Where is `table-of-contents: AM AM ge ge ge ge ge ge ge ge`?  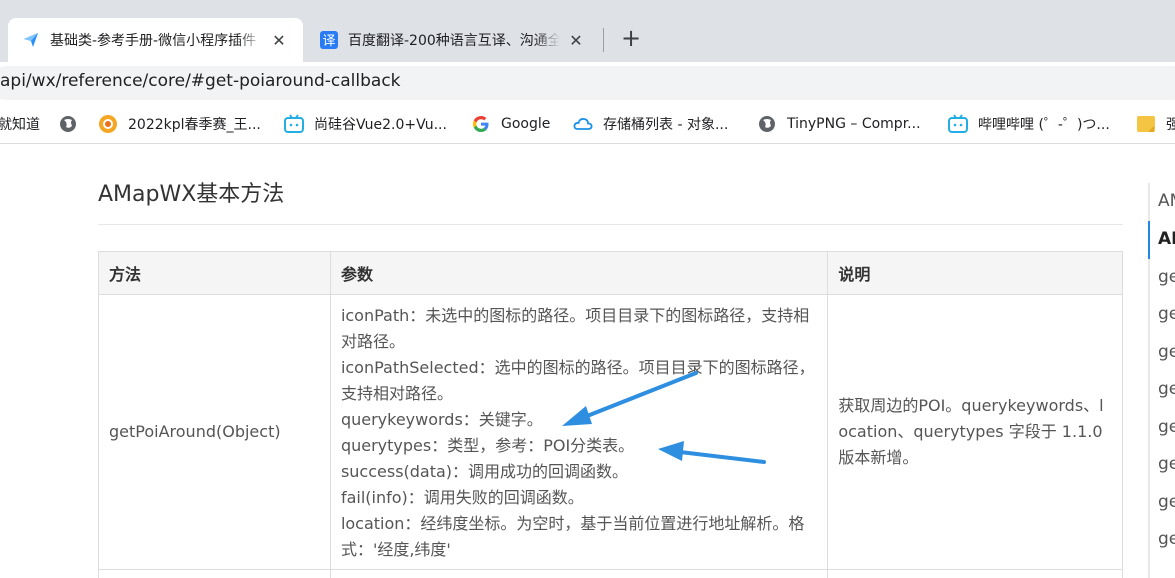 table-of-contents: AM AM ge ge ge ge ge ge ge ge is located at coordinates (1161, 380).